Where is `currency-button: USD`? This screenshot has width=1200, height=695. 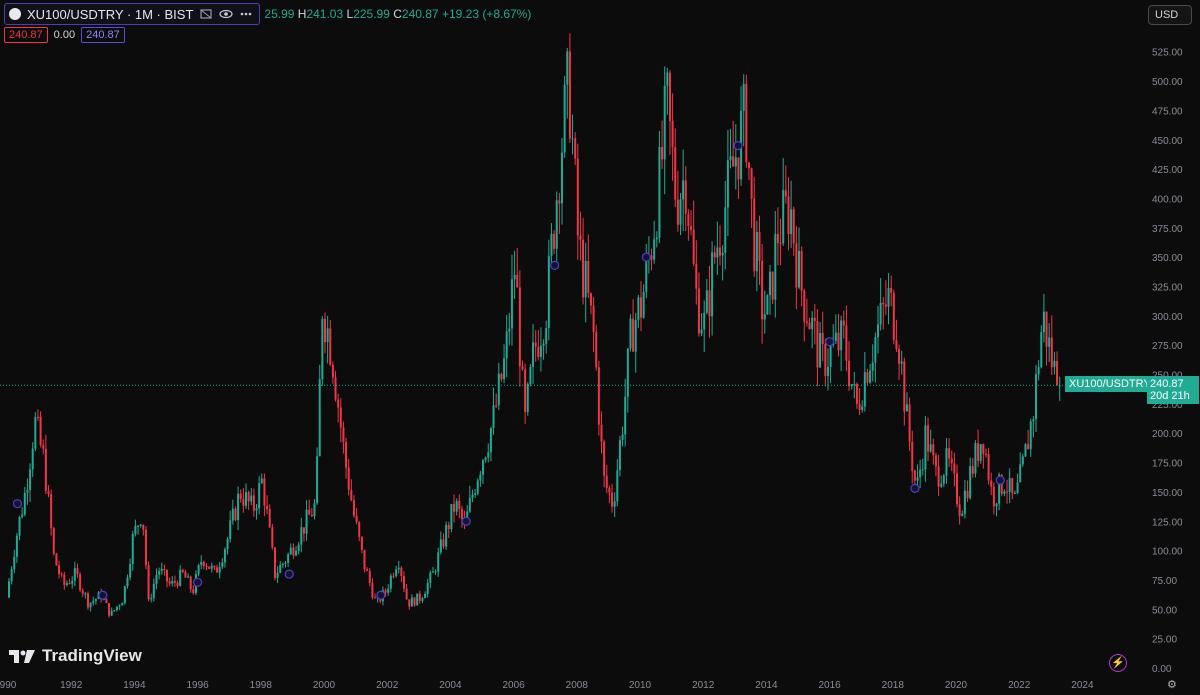
currency-button: USD is located at coordinates (1170, 15).